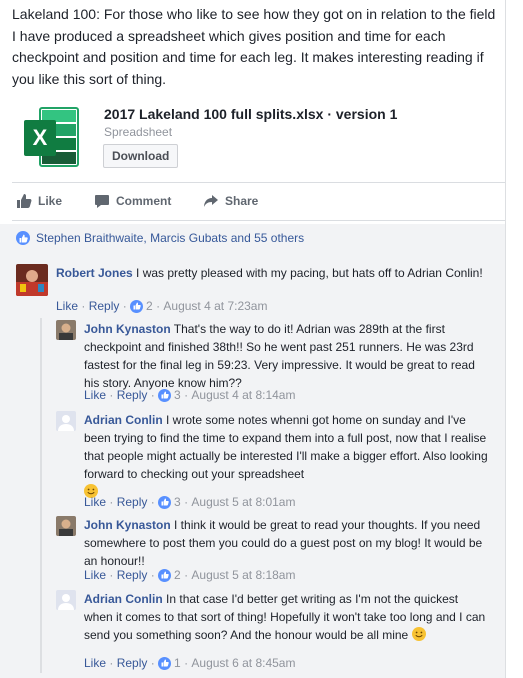 The width and height of the screenshot is (523, 678). Describe the element at coordinates (243, 502) in the screenshot. I see `comment-timestamp: August 5 at 8:01am` at that location.